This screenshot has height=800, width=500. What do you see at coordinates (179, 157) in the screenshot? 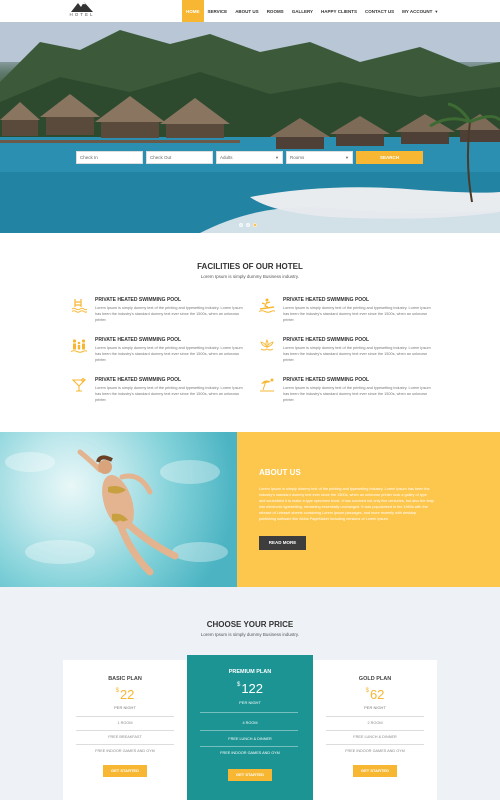
I see `check-out-field: Check Out` at bounding box center [179, 157].